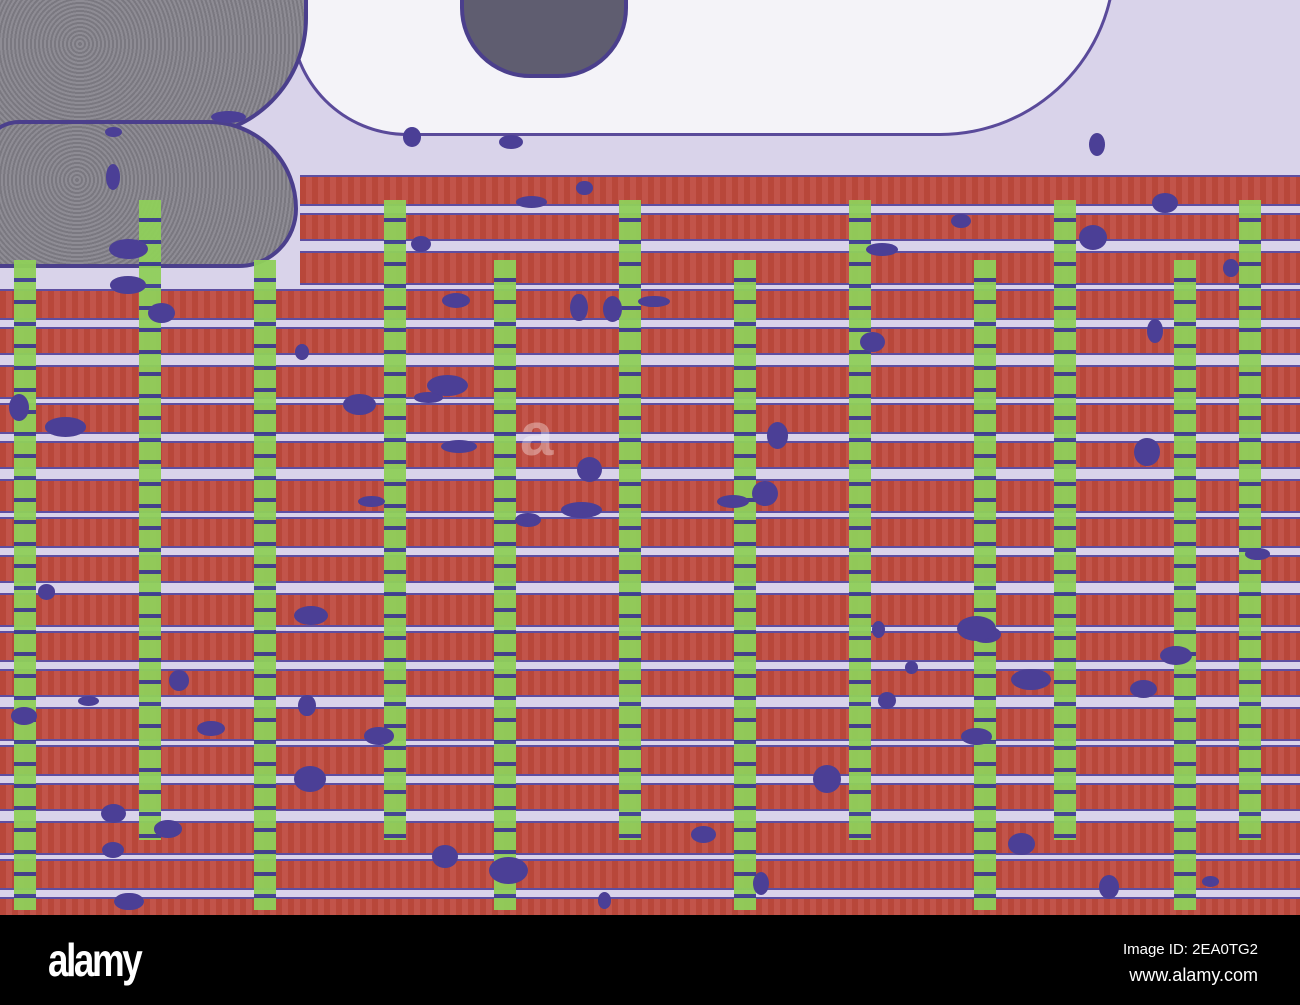  Describe the element at coordinates (703, 68) in the screenshot. I see `vessel-lumen` at that location.